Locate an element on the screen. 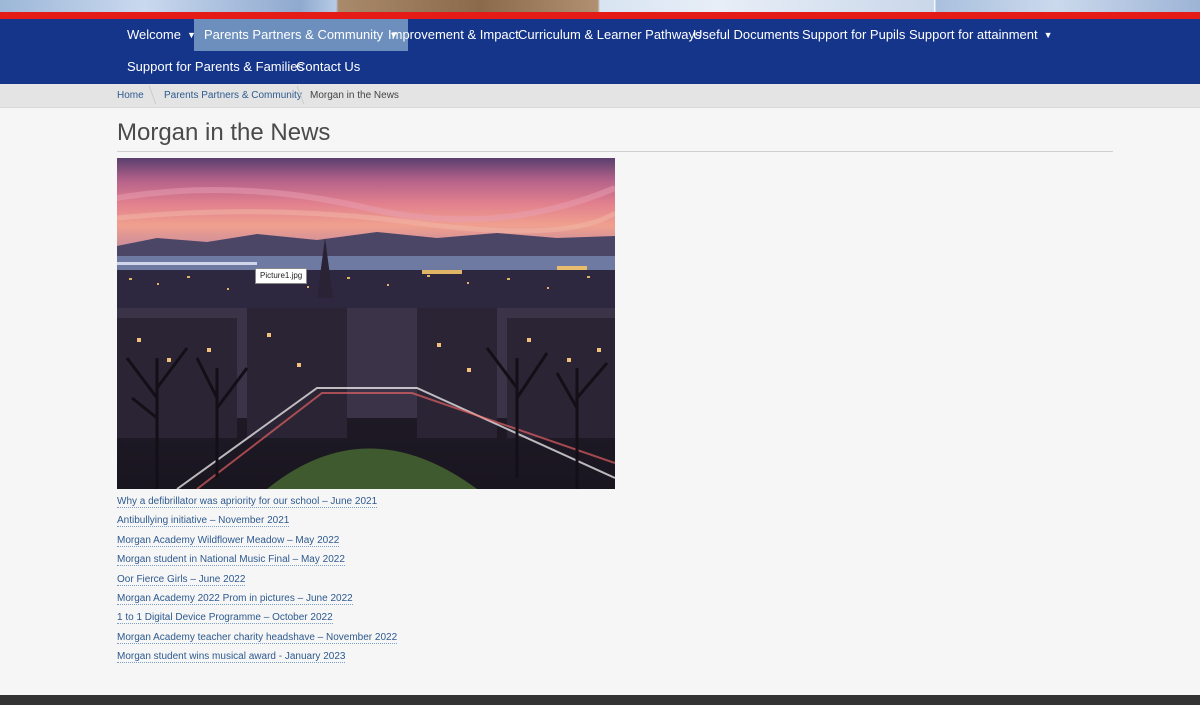  nav-item-contact-us: Contact Us is located at coordinates (328, 67).